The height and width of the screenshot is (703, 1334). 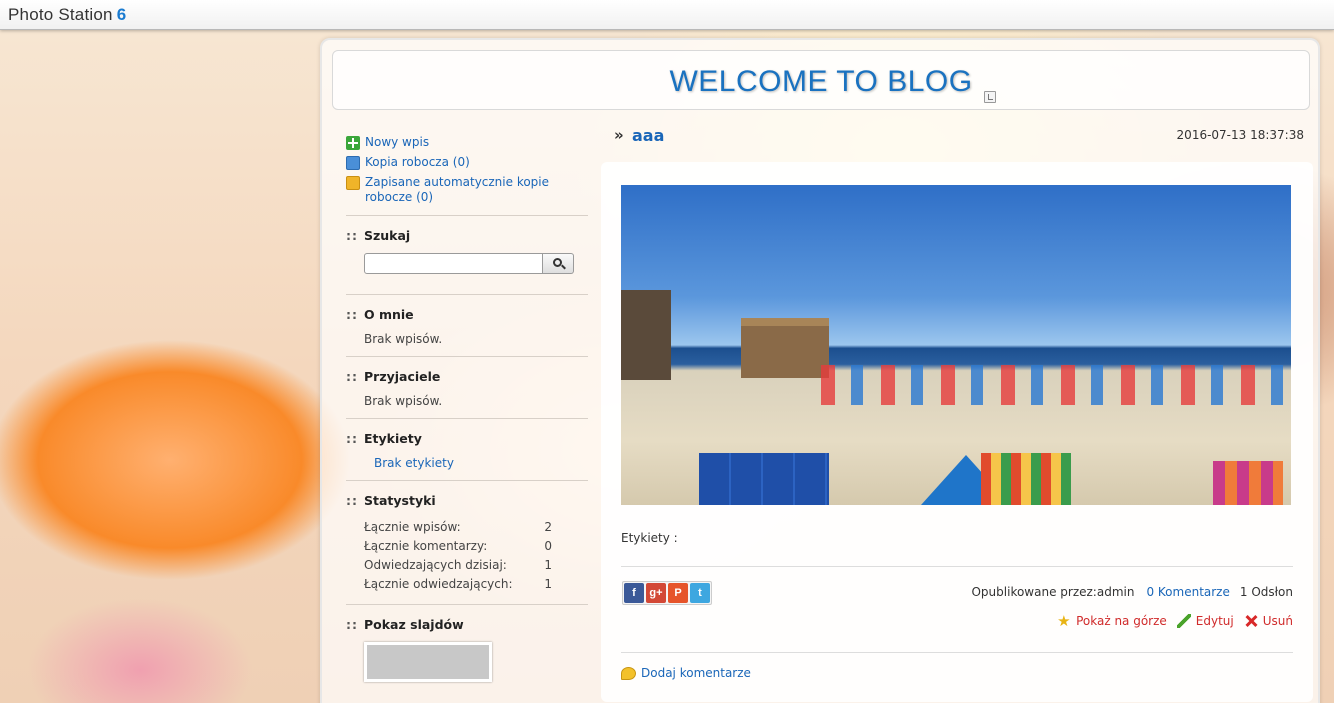 I want to click on stat-value: 2, so click(x=548, y=527).